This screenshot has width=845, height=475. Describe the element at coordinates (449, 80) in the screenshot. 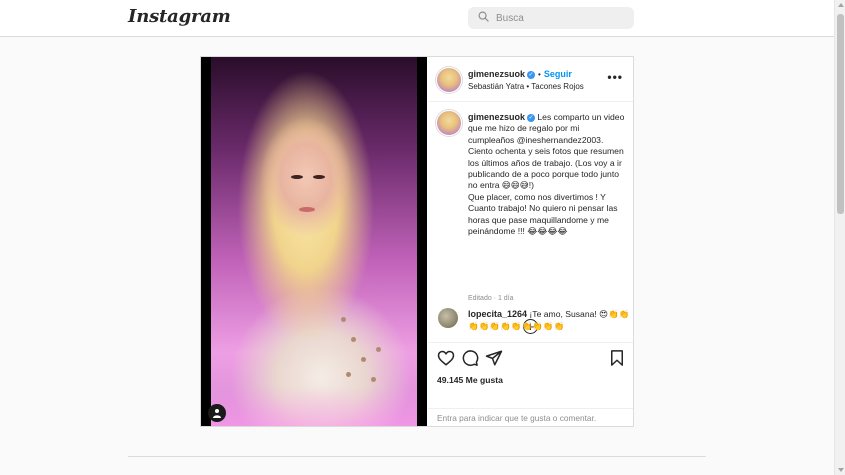

I see `author-avatar` at that location.